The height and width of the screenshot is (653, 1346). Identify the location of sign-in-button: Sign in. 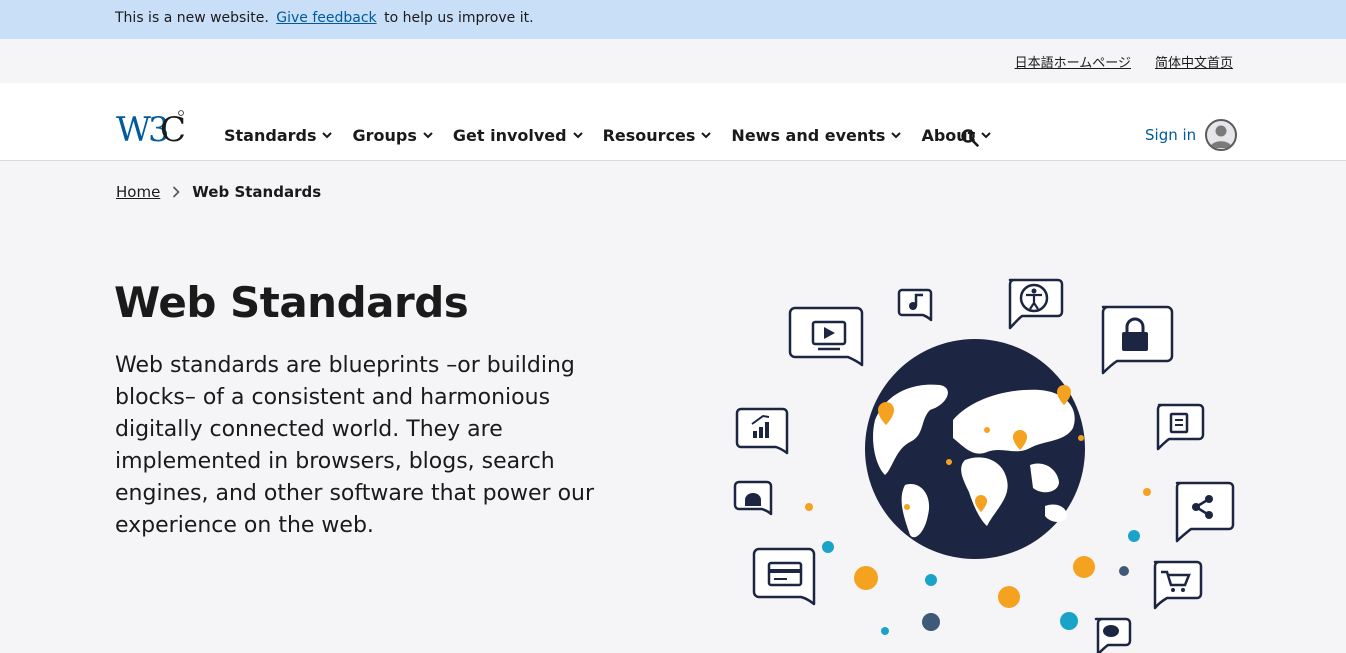
(1191, 135).